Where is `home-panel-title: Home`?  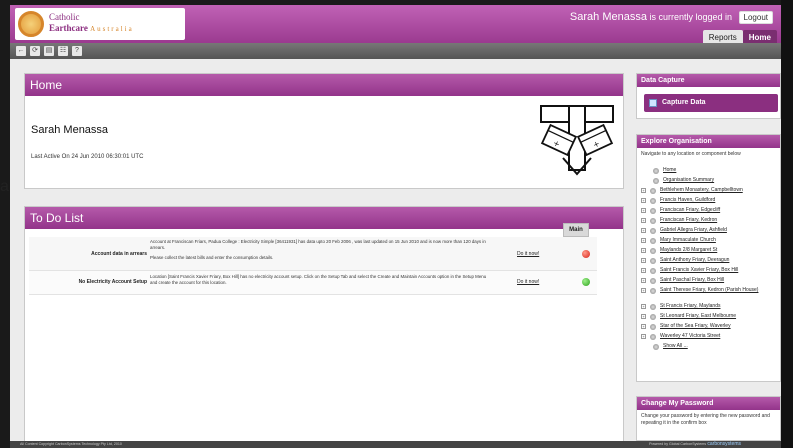 home-panel-title: Home is located at coordinates (324, 85).